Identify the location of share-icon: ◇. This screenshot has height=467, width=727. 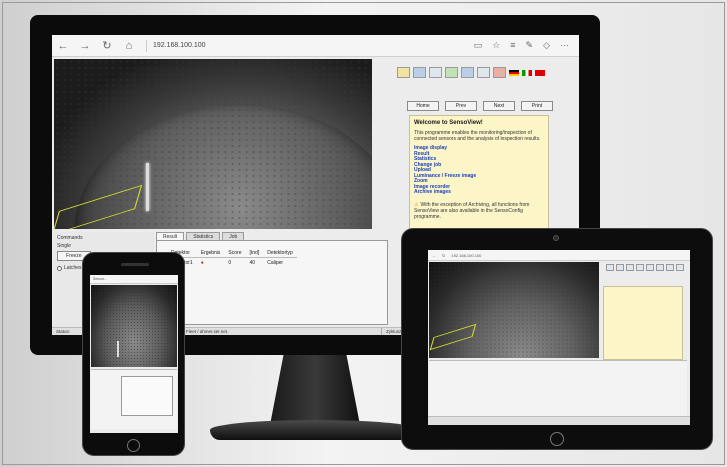
(546, 45).